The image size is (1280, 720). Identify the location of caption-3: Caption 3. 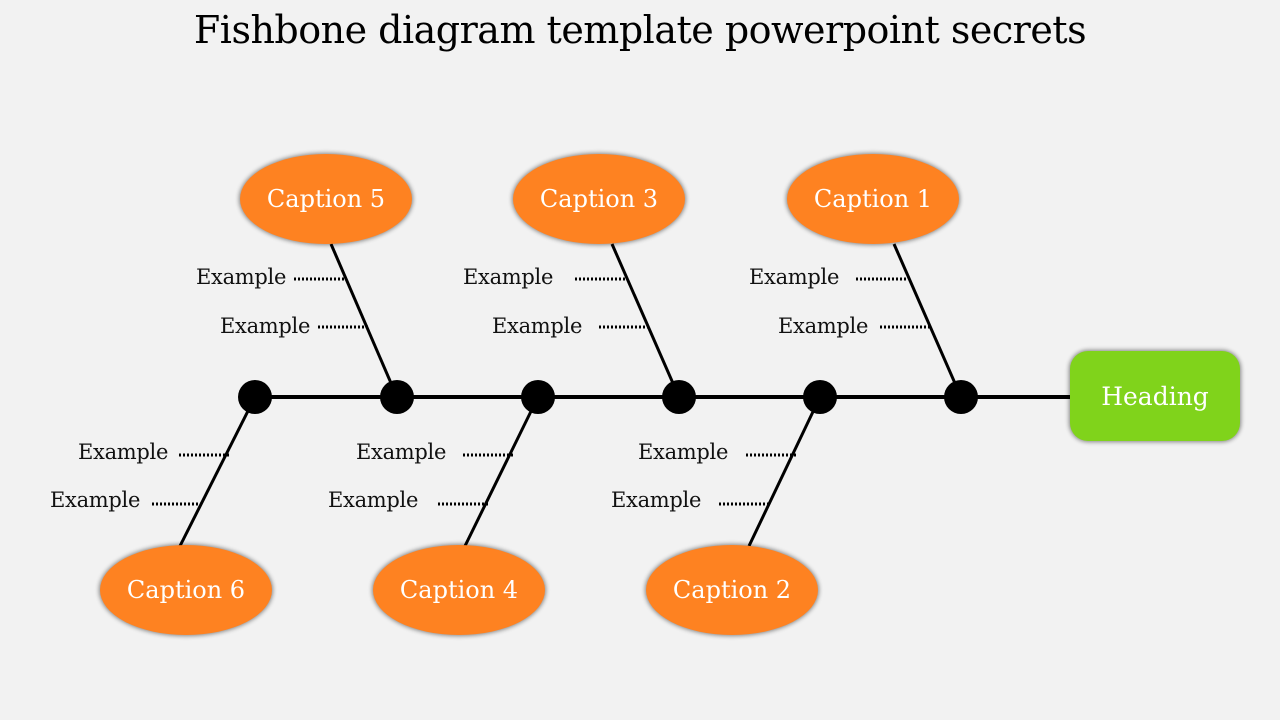
(599, 199).